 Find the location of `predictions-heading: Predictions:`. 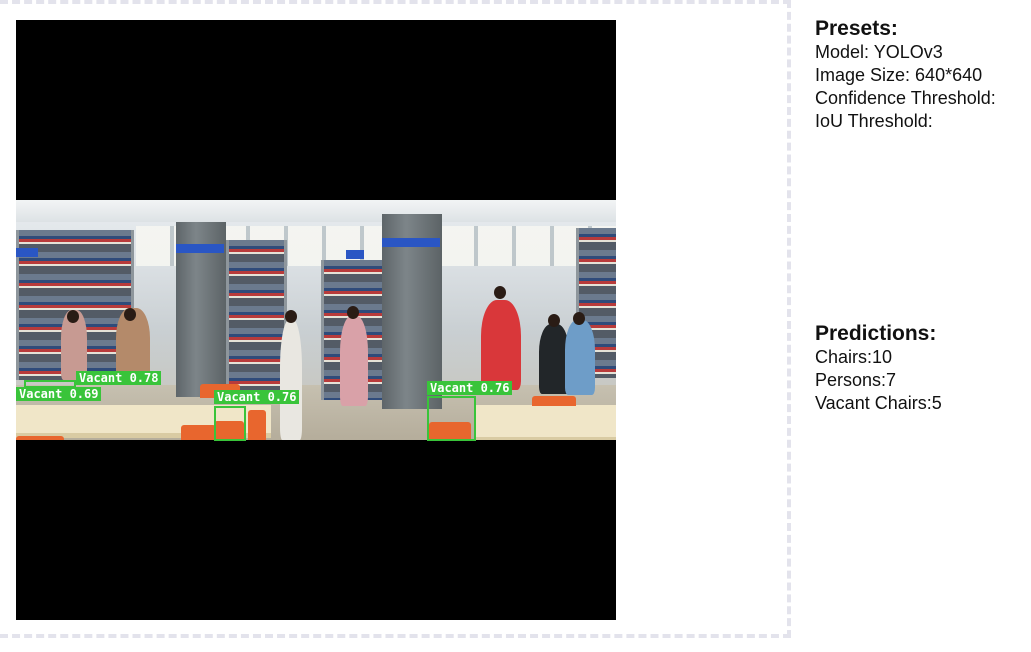

predictions-heading: Predictions: is located at coordinates (876, 333).